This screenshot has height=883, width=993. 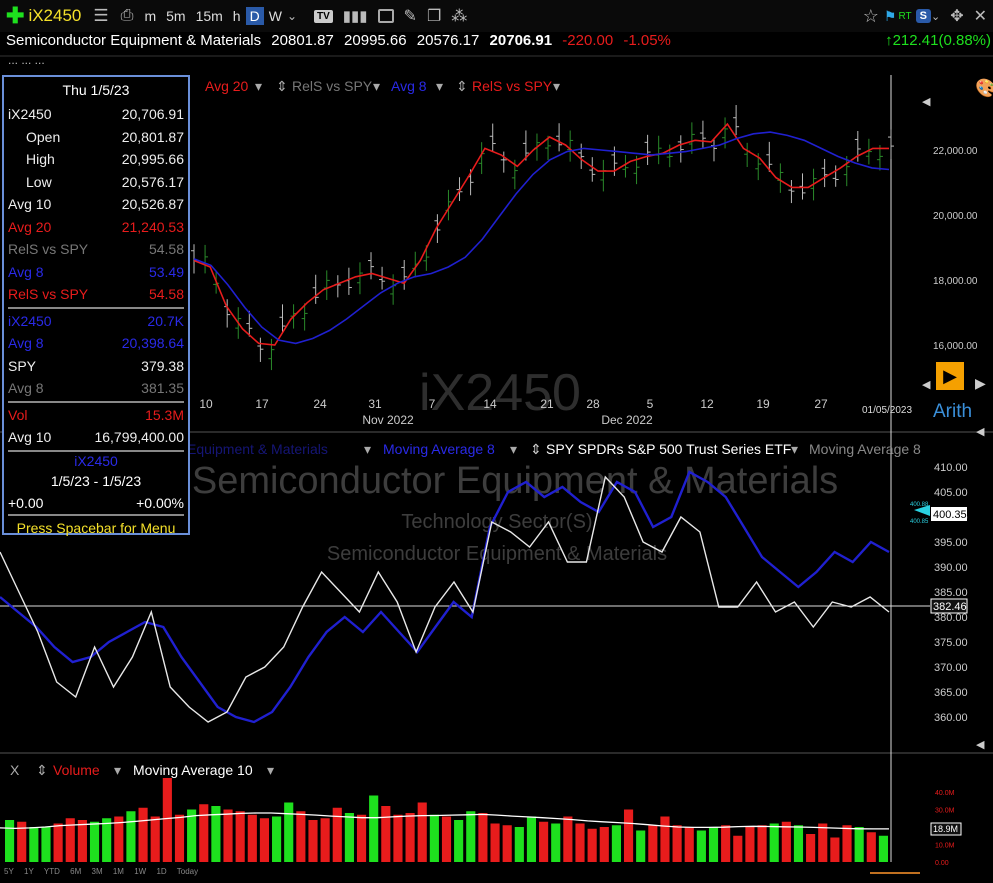 What do you see at coordinates (14, 770) in the screenshot?
I see `close-pane-x: X` at bounding box center [14, 770].